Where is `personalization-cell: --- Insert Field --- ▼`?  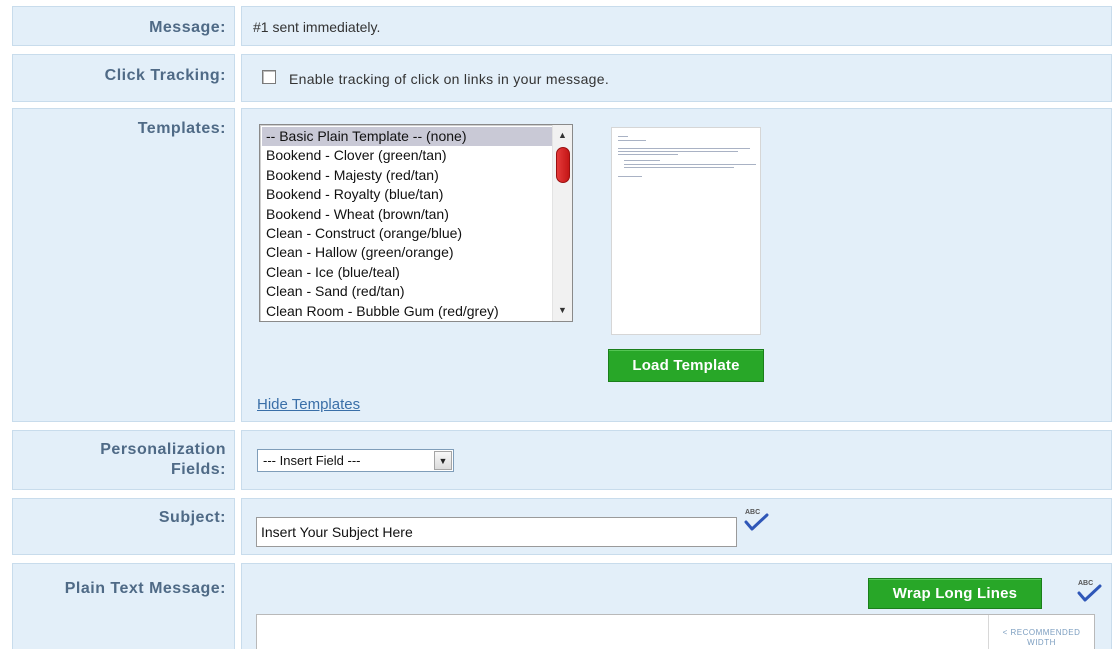 personalization-cell: --- Insert Field --- ▼ is located at coordinates (676, 460).